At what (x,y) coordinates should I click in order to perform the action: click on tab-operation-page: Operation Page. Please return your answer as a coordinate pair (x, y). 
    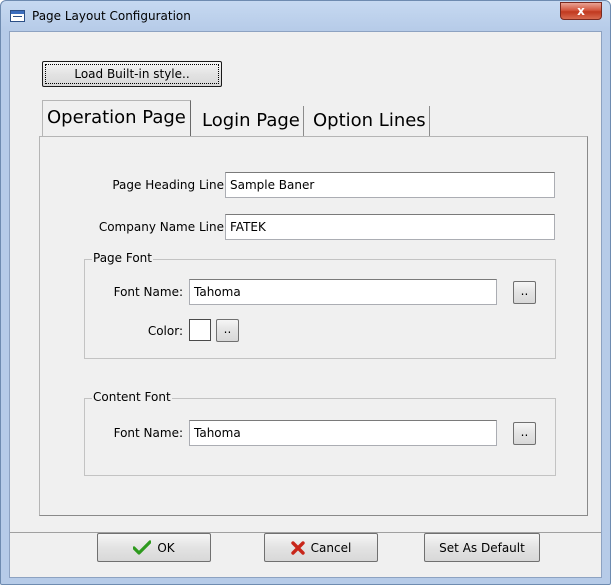
    Looking at the image, I should click on (116, 118).